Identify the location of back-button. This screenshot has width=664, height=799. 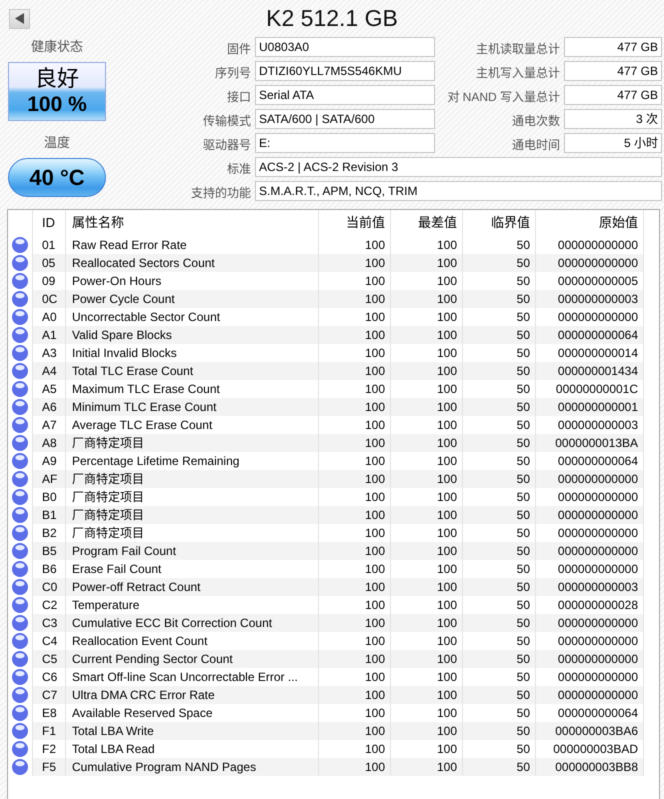
(19, 18).